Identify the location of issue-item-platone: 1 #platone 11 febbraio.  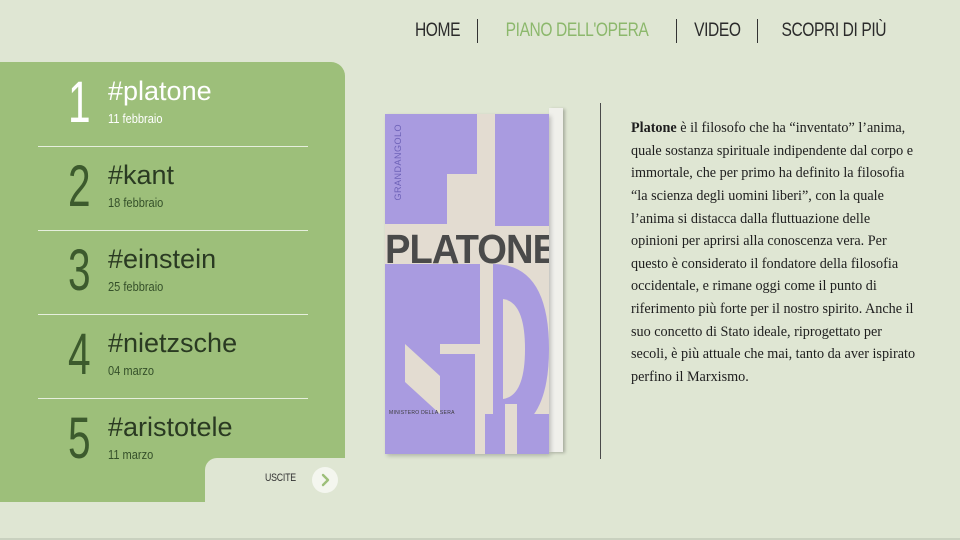
(173, 104).